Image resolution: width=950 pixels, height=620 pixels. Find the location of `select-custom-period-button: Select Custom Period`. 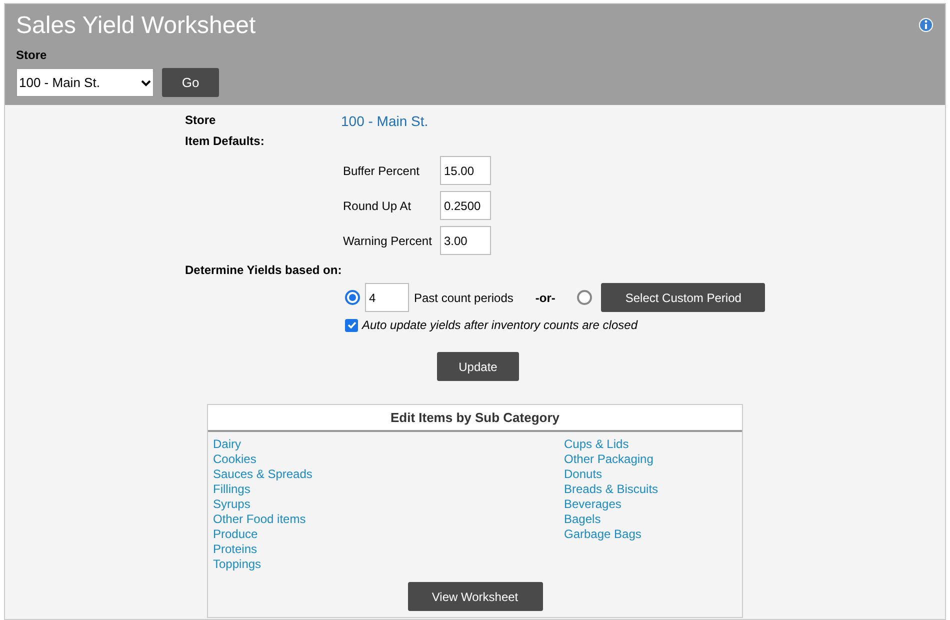

select-custom-period-button: Select Custom Period is located at coordinates (683, 297).